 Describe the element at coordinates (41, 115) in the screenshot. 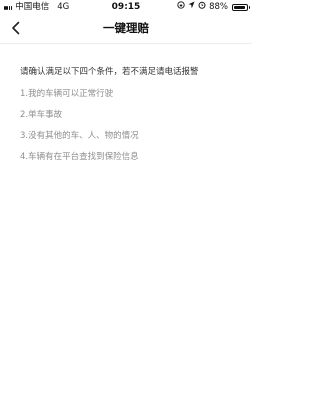

I see `condition-item: 2.单车事故` at that location.